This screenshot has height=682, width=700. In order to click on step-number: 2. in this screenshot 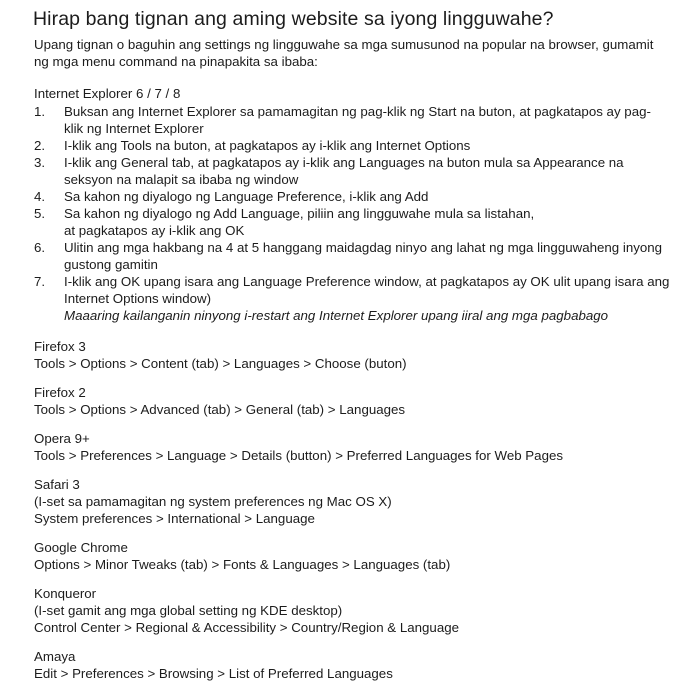, I will do `click(40, 145)`.